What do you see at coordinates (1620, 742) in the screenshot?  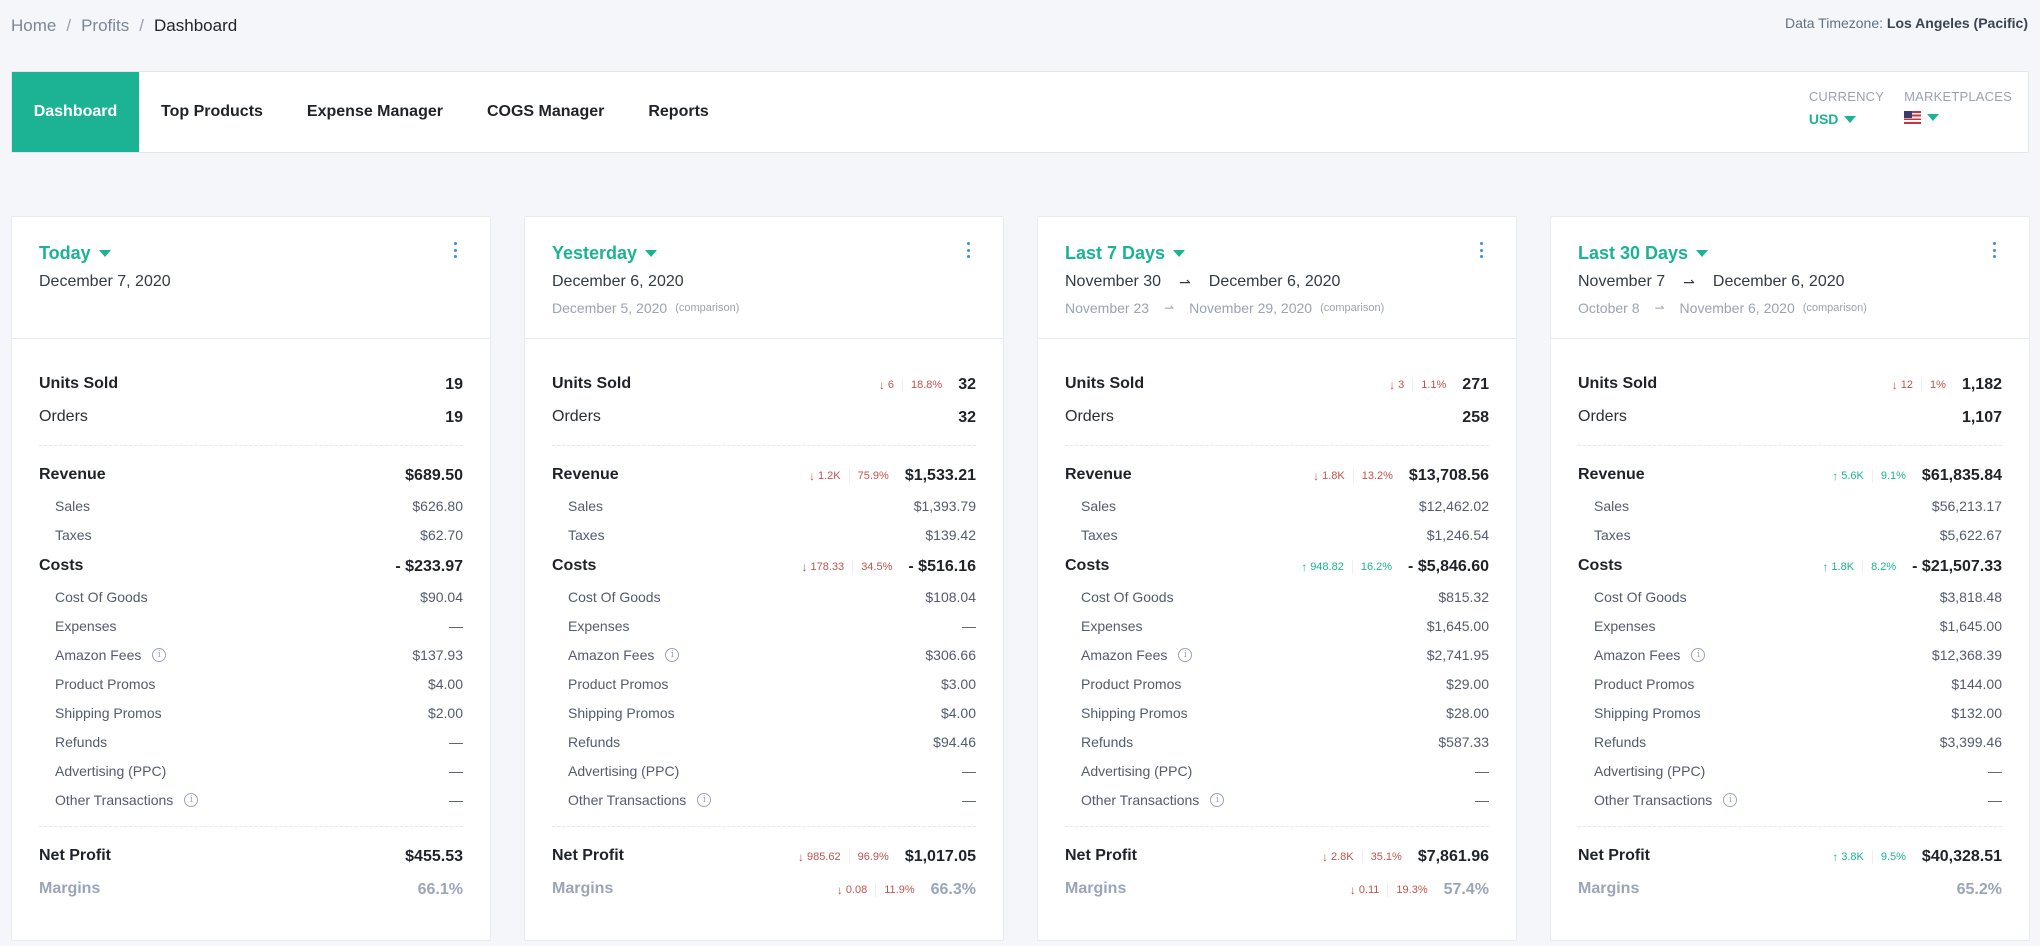 I see `metric-label: Refunds` at bounding box center [1620, 742].